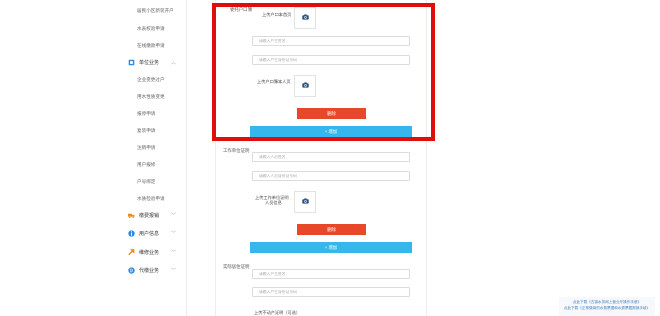  I want to click on info-icon, so click(131, 233).